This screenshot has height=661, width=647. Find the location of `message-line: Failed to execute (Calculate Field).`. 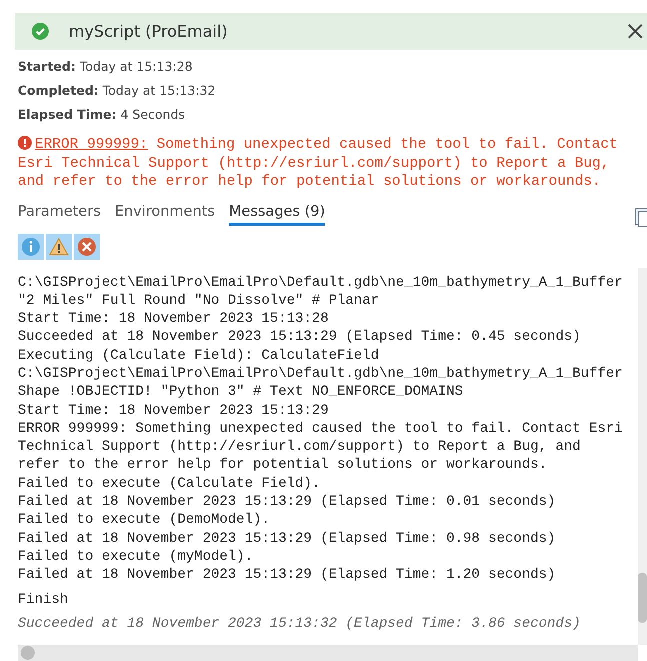

message-line: Failed to execute (Calculate Field). is located at coordinates (170, 484).